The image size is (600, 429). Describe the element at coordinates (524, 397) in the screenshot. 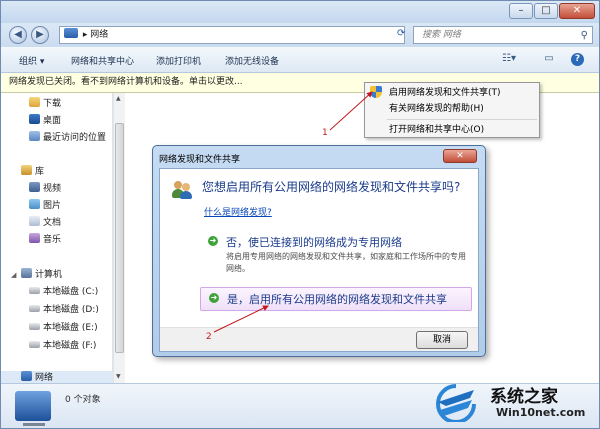

I see `watermark-name: 系统之家` at that location.